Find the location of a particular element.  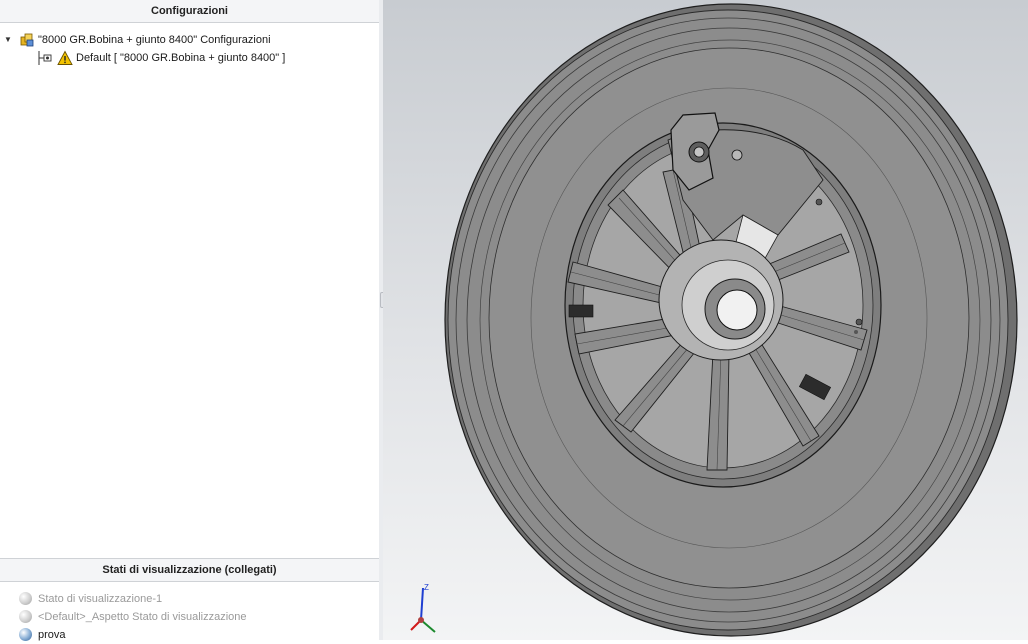

display-states-header: Stati di visualizzazione (collegati) is located at coordinates (189, 570).